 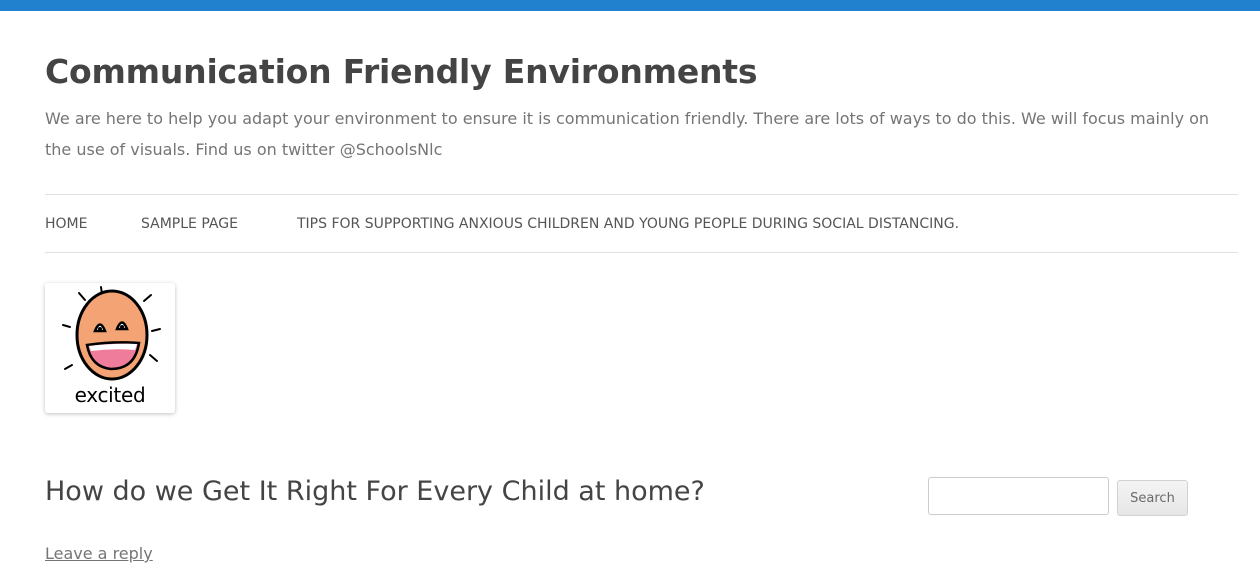 I want to click on leave-reply-link: Leave a reply, so click(x=99, y=553).